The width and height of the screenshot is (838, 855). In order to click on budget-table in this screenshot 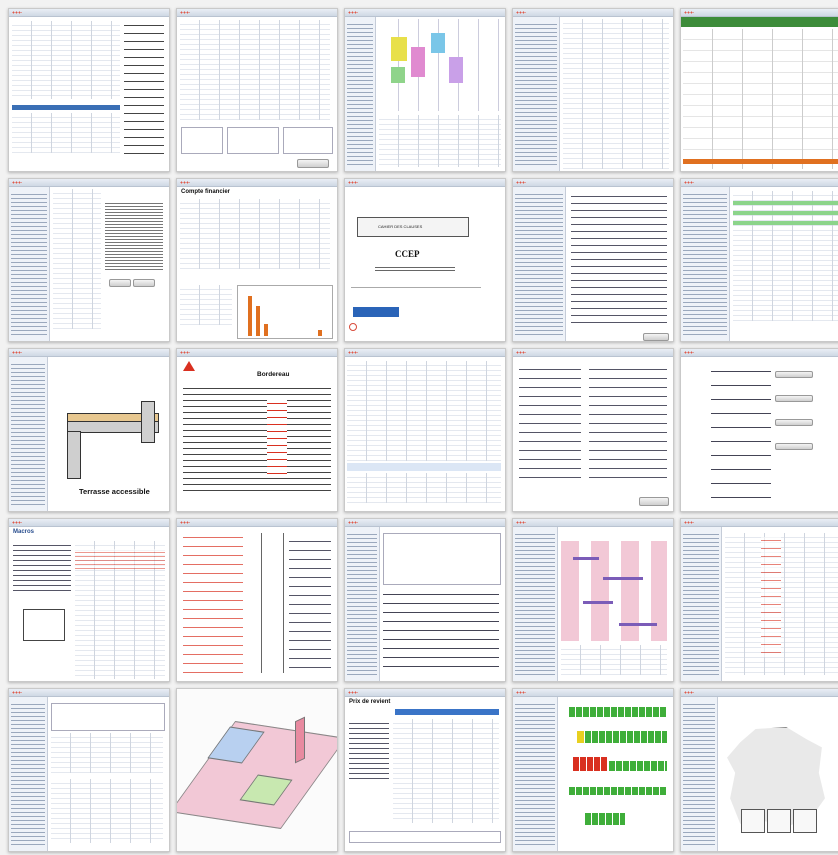, I will do `click(616, 94)`.